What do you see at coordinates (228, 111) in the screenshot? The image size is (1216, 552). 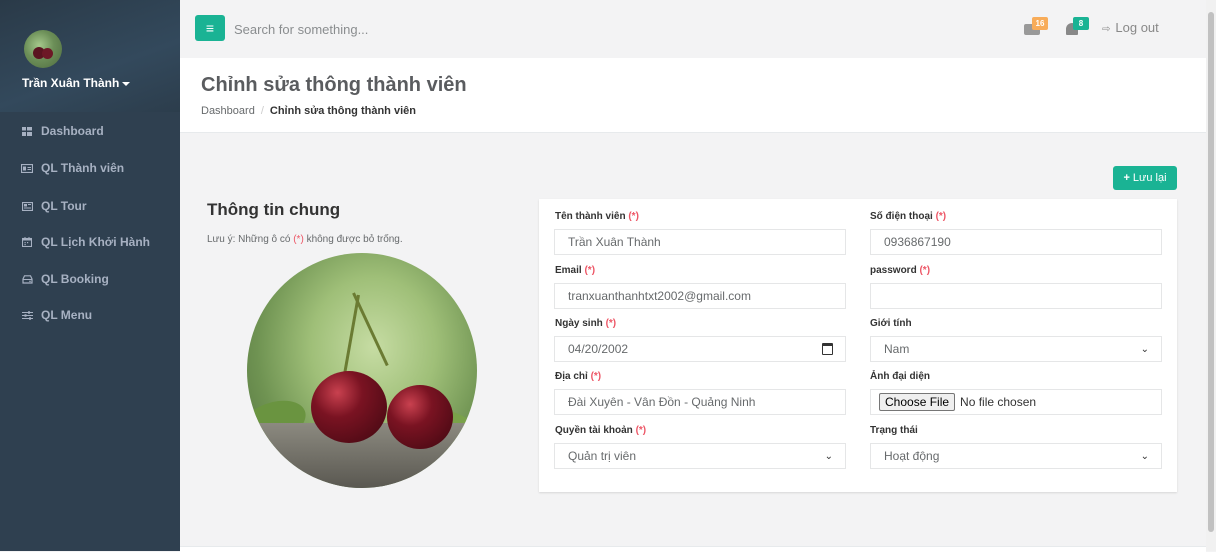 I see `breadcrumb-home: Dashboard` at bounding box center [228, 111].